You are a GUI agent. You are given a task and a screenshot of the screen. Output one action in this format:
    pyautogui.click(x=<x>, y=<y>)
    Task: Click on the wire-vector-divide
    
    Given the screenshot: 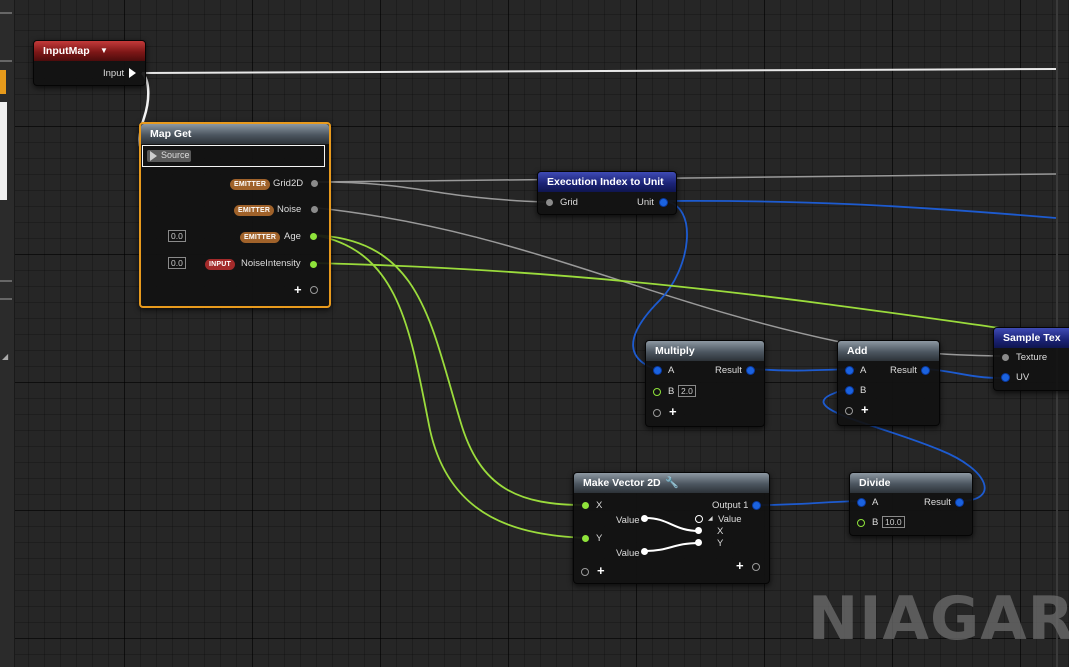 What is the action you would take?
    pyautogui.click(x=809, y=503)
    